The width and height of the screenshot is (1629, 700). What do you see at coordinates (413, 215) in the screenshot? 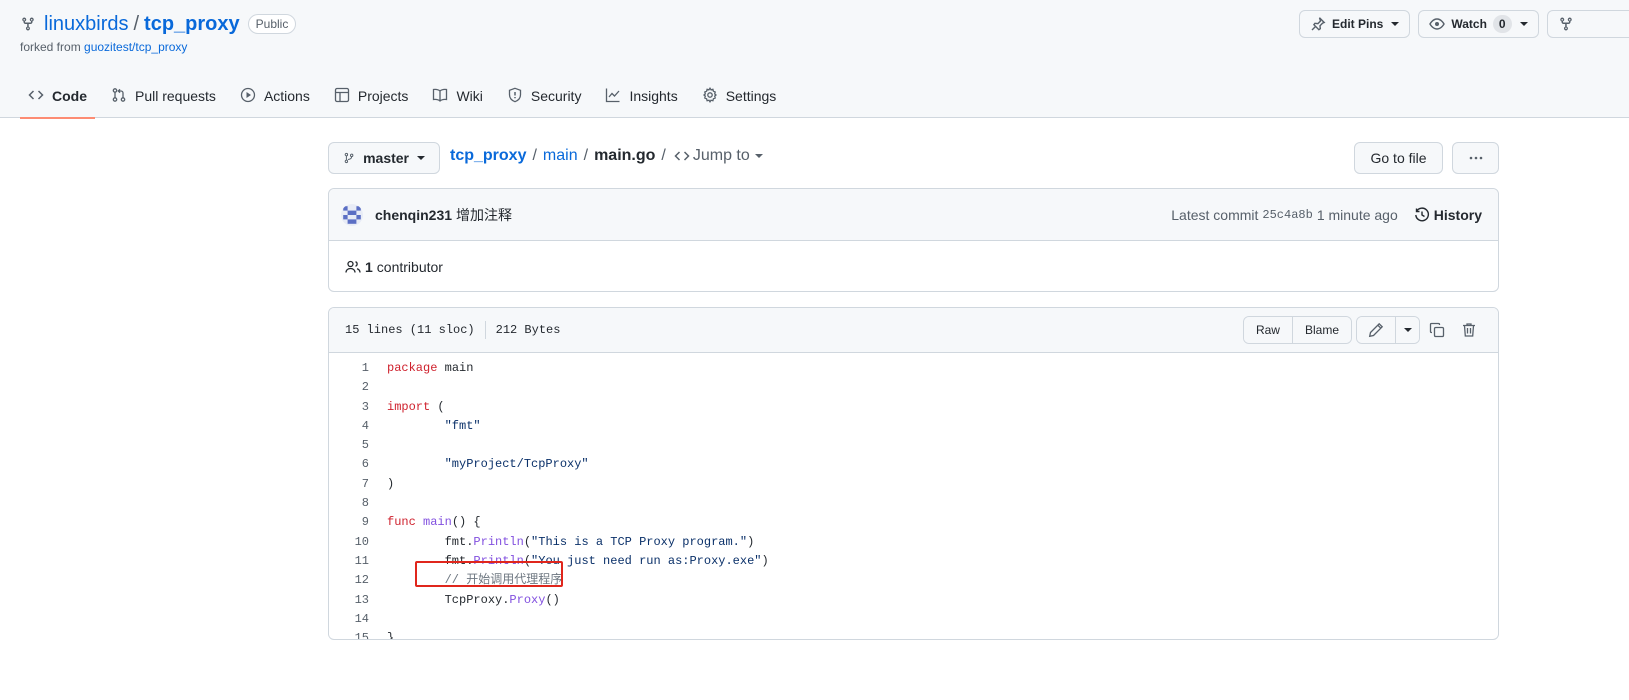
I see `commit-author-link: chenqin231` at bounding box center [413, 215].